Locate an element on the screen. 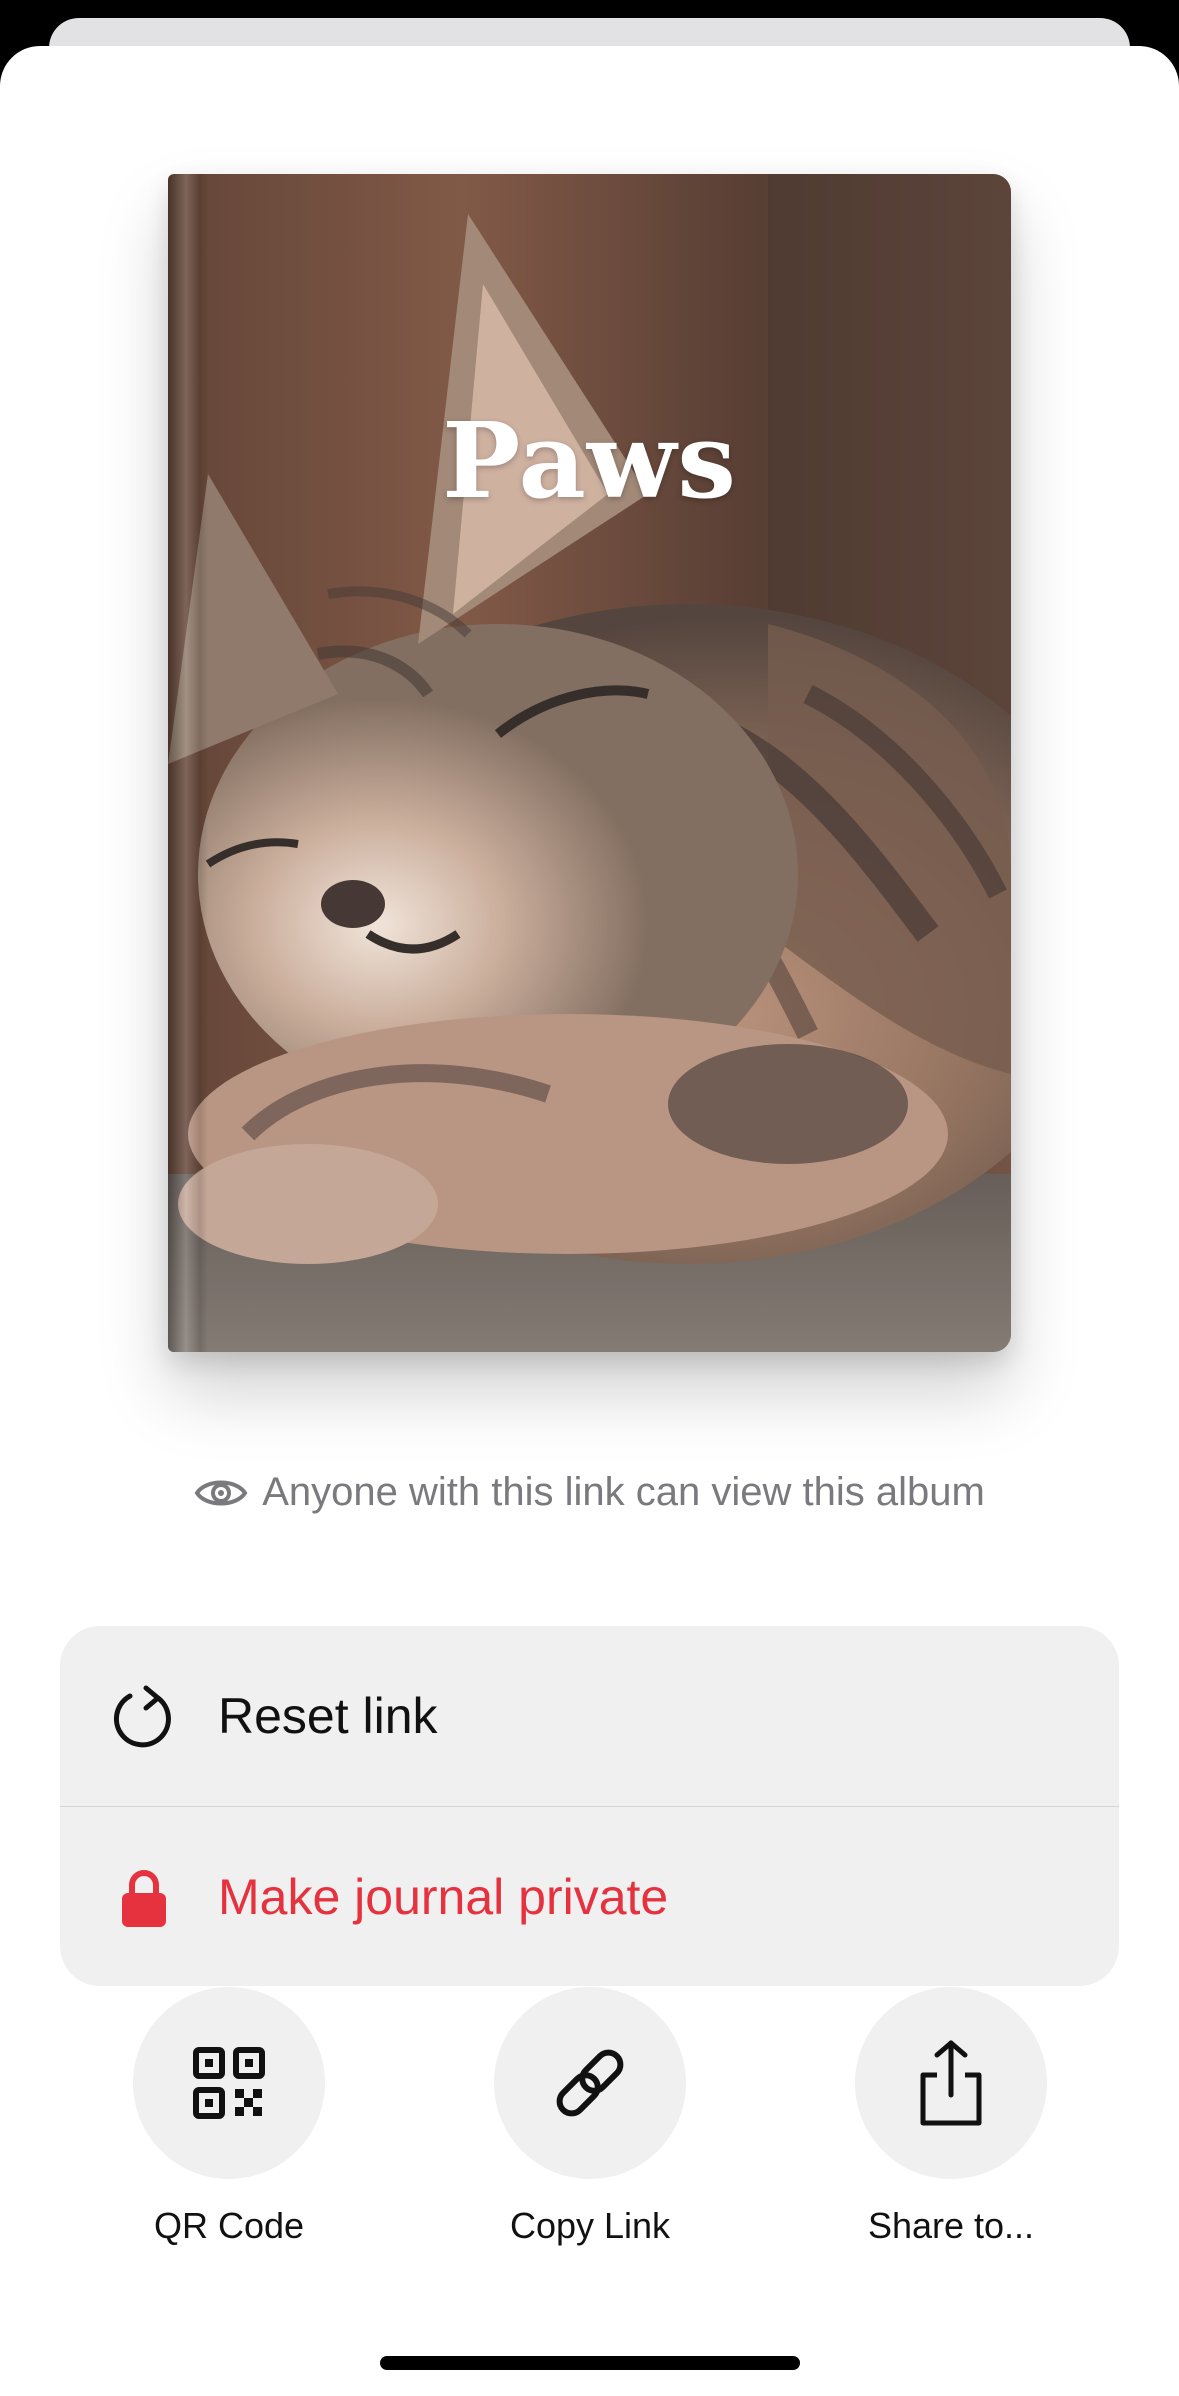 The width and height of the screenshot is (1179, 2396). share-icon is located at coordinates (951, 2083).